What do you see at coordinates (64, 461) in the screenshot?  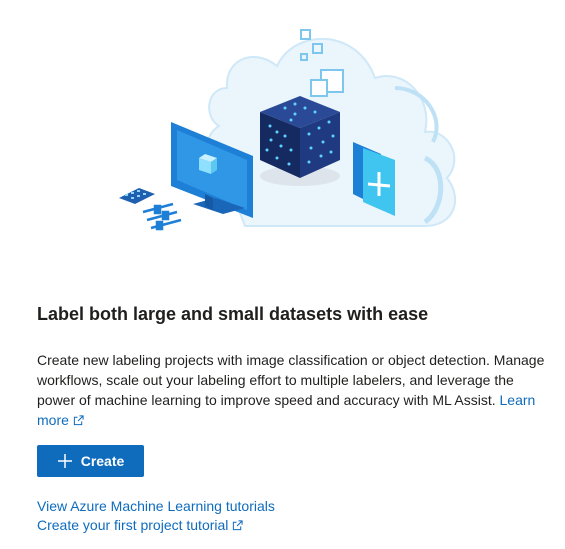 I see `plus-icon` at bounding box center [64, 461].